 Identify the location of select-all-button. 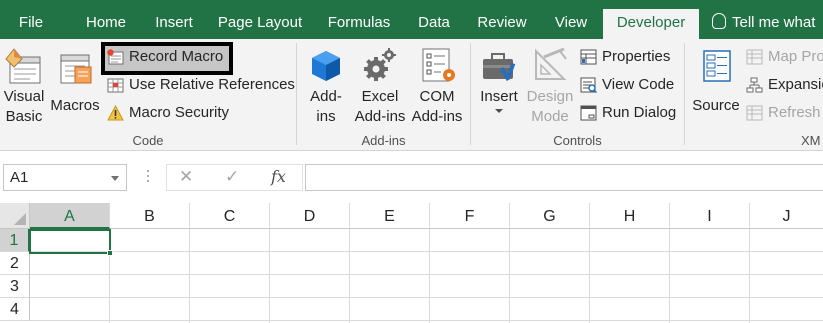
(15, 216).